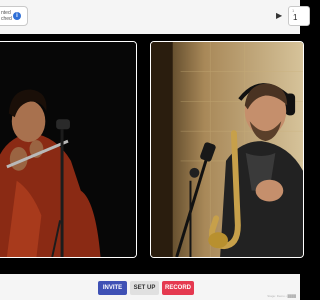  Describe the element at coordinates (6, 19) in the screenshot. I see `status-line-2: ched` at that location.